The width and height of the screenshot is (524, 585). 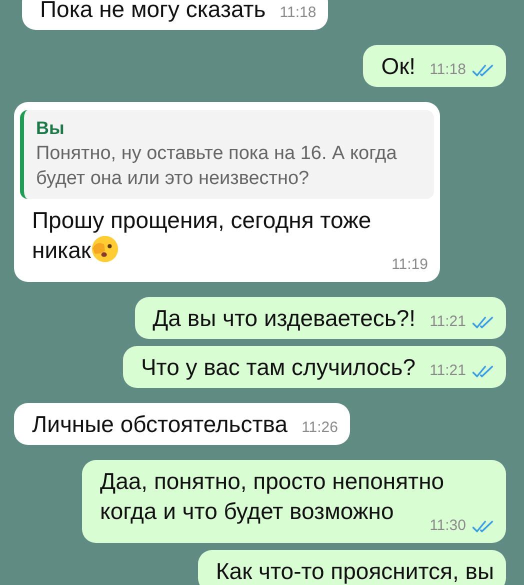 I want to click on message-time: 11:19, so click(x=410, y=265).